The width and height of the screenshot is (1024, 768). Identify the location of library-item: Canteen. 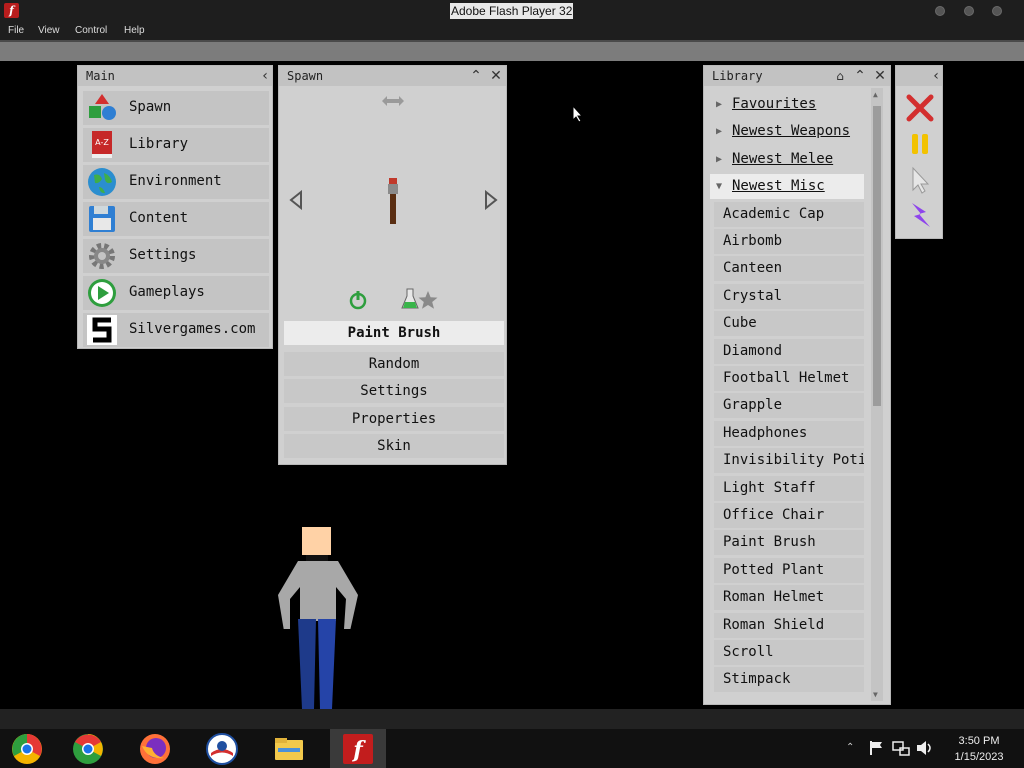
(789, 268).